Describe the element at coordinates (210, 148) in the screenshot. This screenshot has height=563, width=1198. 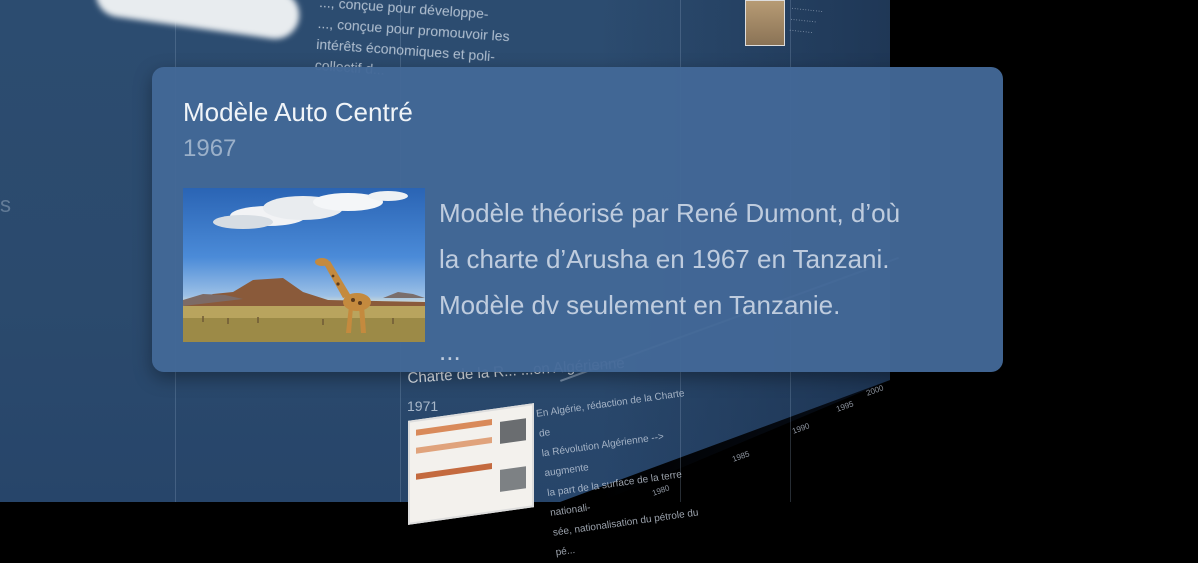
I see `event-year: 1967` at that location.